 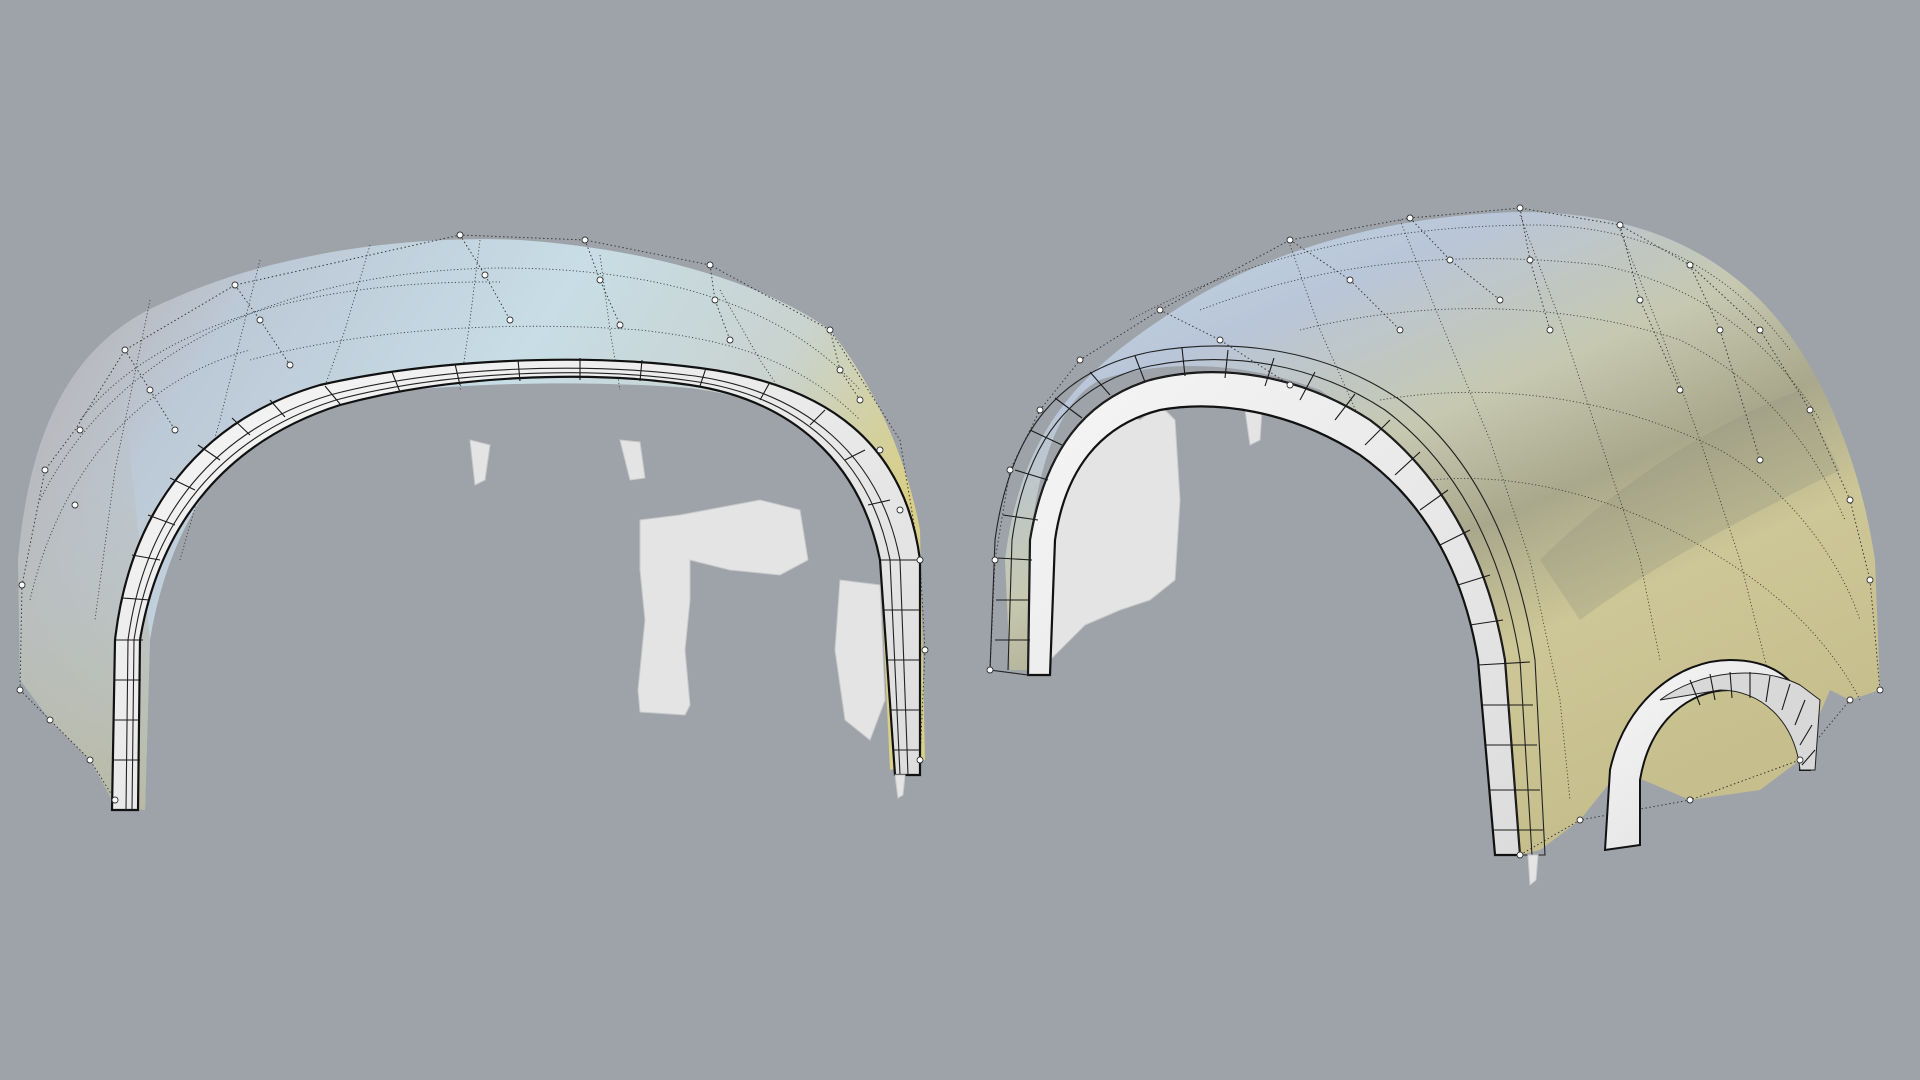 I want to click on vault-left-mesh-pillar, so click(x=723, y=607).